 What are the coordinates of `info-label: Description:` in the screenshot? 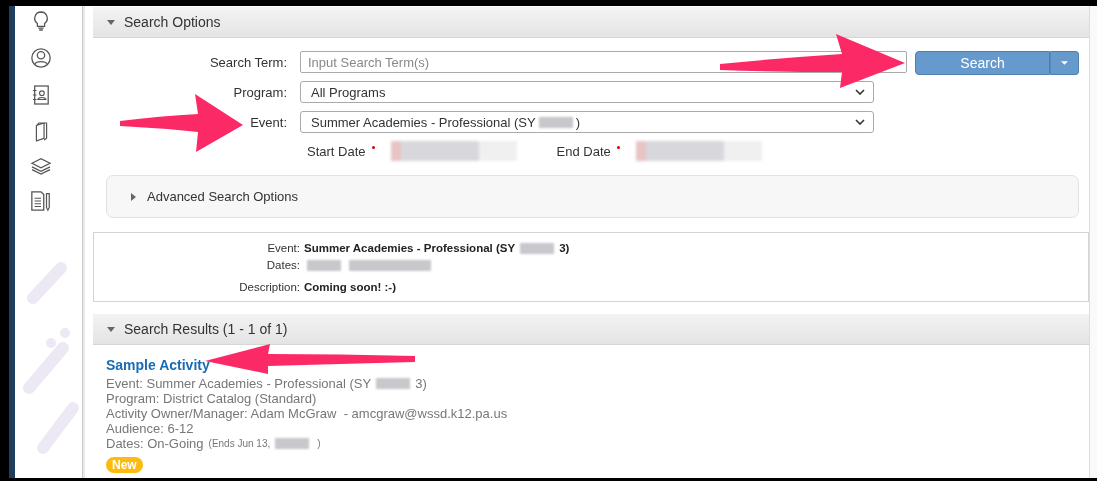 It's located at (269, 287).